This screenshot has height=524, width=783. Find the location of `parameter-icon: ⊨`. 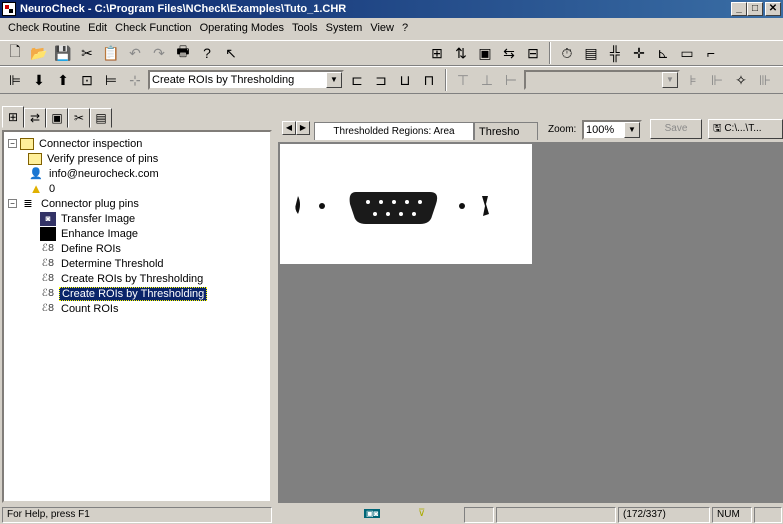

parameter-icon: ⊨ is located at coordinates (111, 80).